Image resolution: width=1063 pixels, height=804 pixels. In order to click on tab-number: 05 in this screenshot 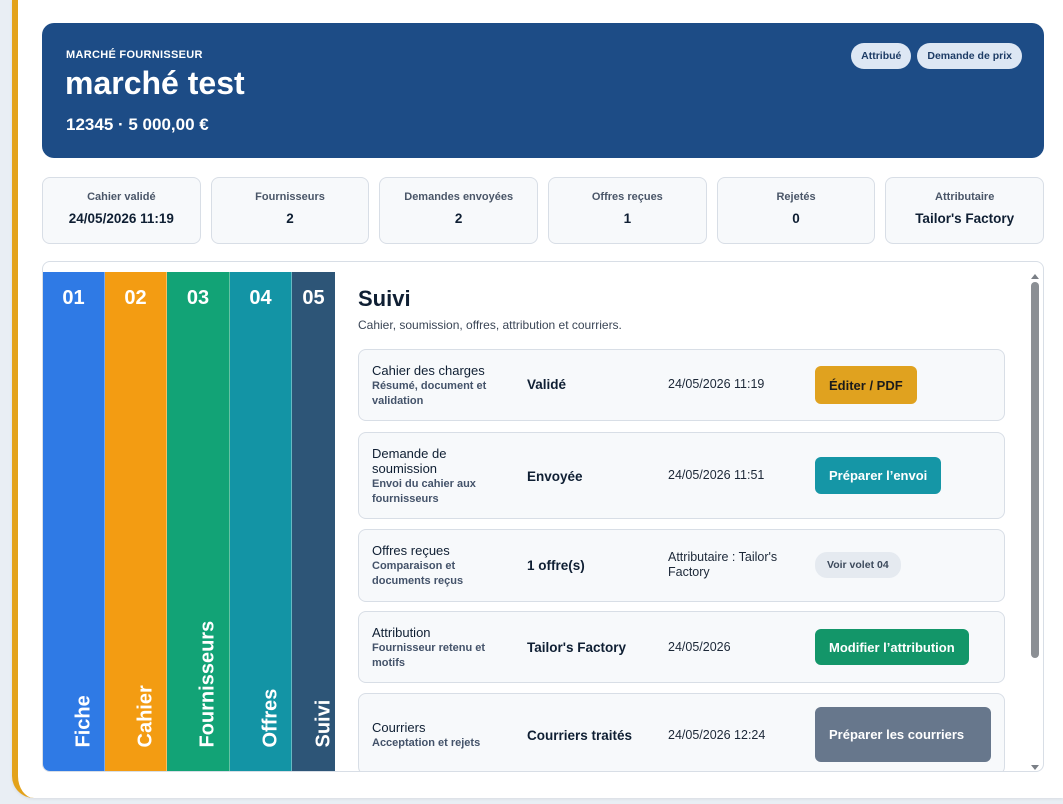, I will do `click(313, 298)`.